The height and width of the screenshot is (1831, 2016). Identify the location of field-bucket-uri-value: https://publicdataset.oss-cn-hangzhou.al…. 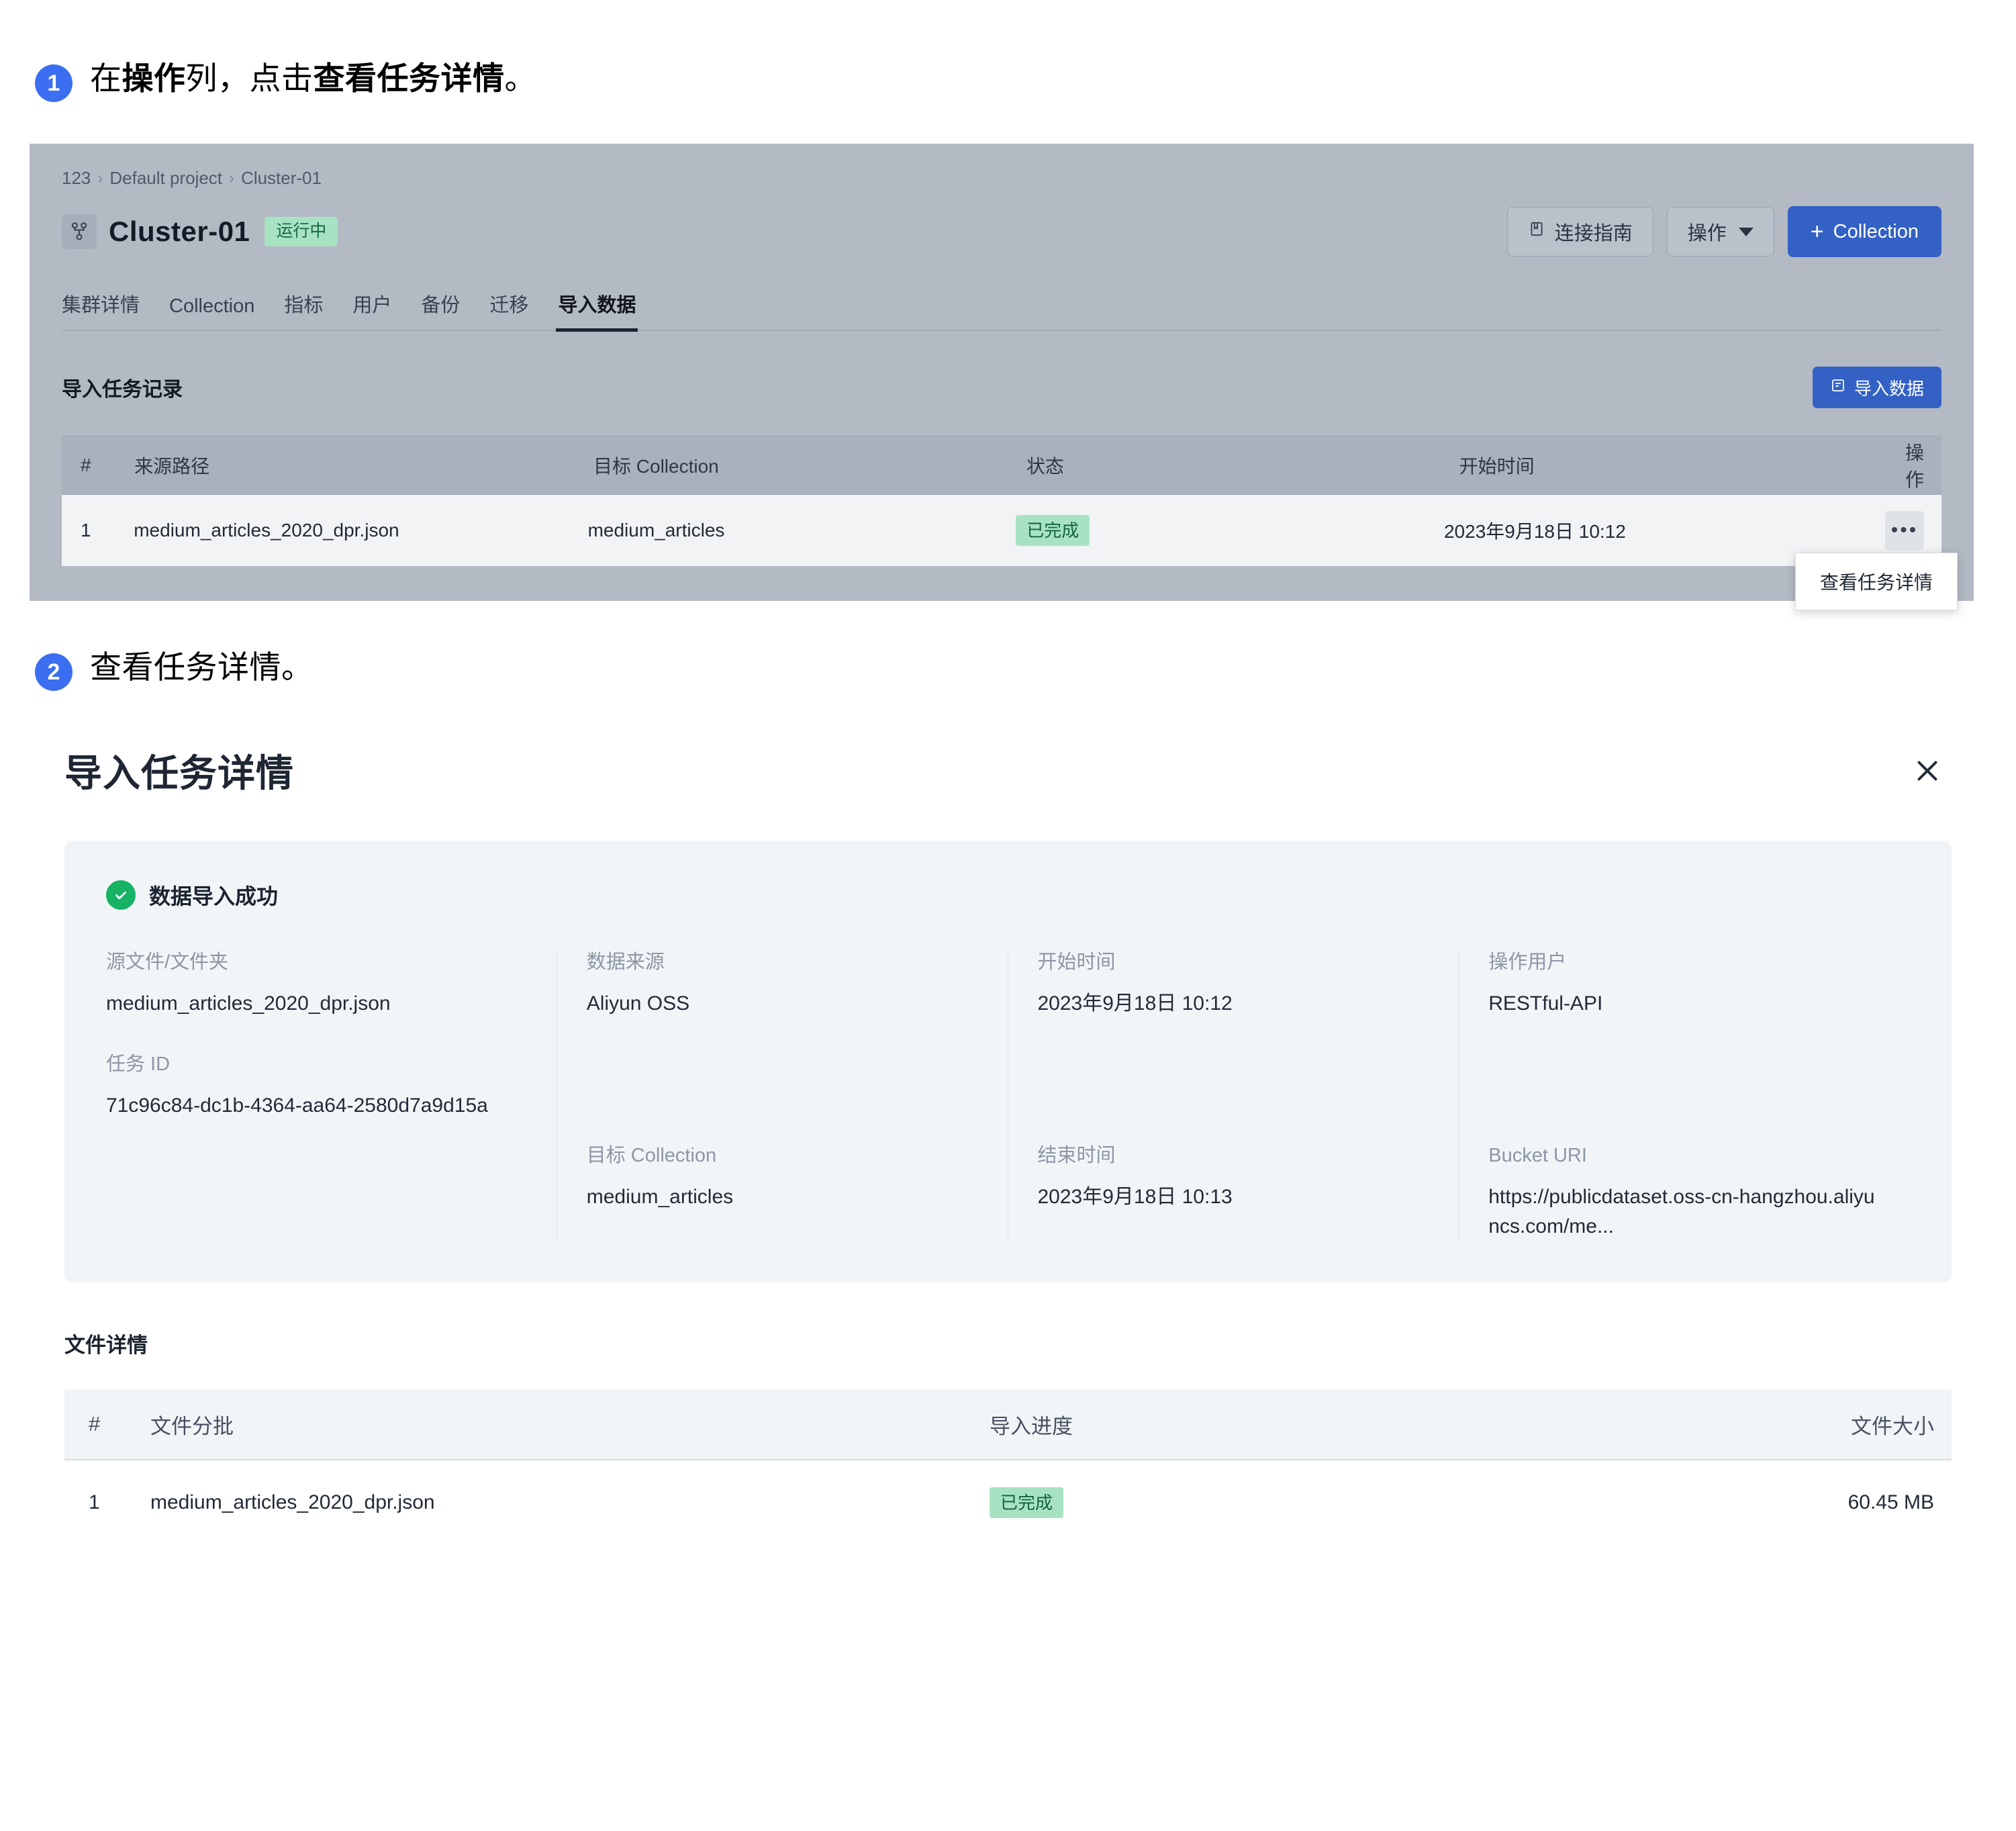
(1681, 1211).